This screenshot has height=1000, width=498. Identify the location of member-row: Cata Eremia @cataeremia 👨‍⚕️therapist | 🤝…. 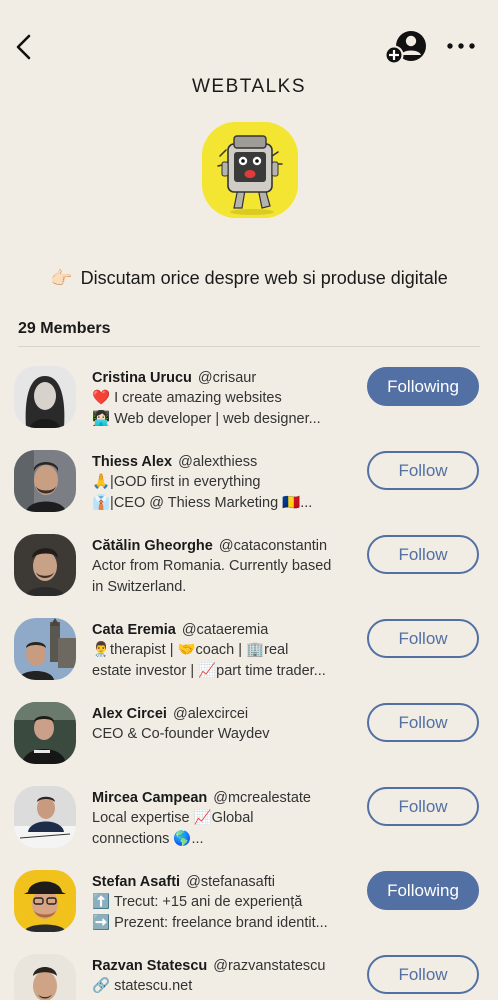
(249, 660).